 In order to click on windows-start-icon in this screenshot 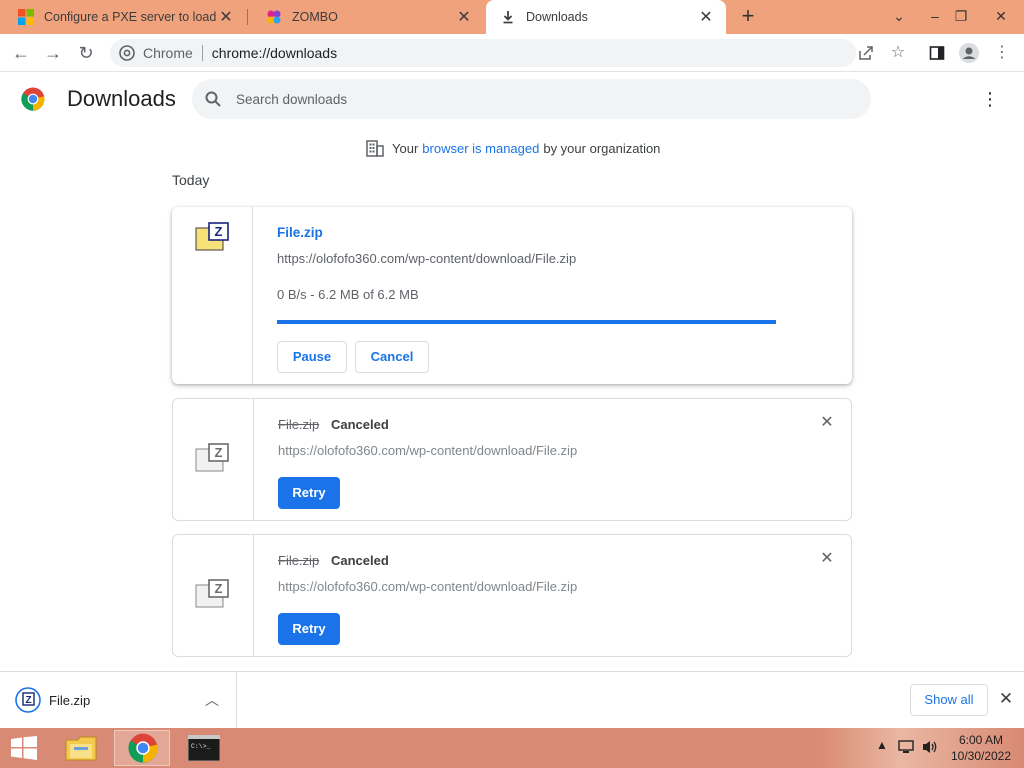, I will do `click(24, 748)`.